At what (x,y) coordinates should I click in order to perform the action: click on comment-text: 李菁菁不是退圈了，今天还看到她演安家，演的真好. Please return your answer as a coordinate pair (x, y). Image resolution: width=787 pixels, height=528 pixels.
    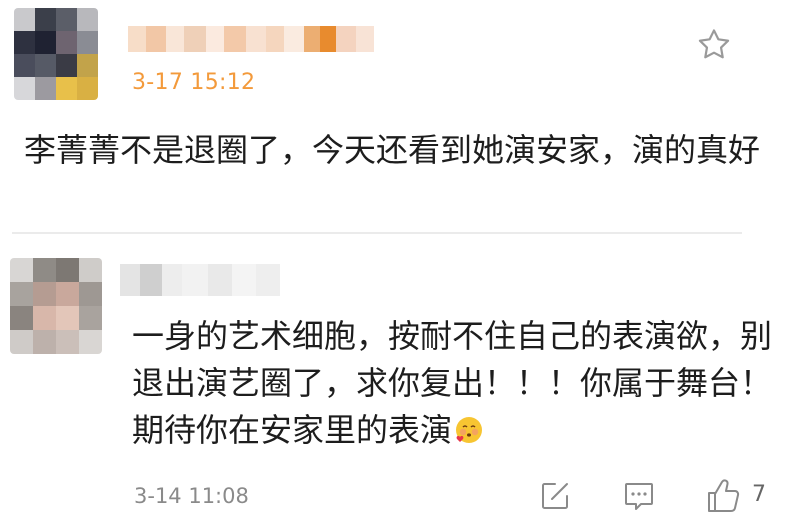
    Looking at the image, I should click on (392, 150).